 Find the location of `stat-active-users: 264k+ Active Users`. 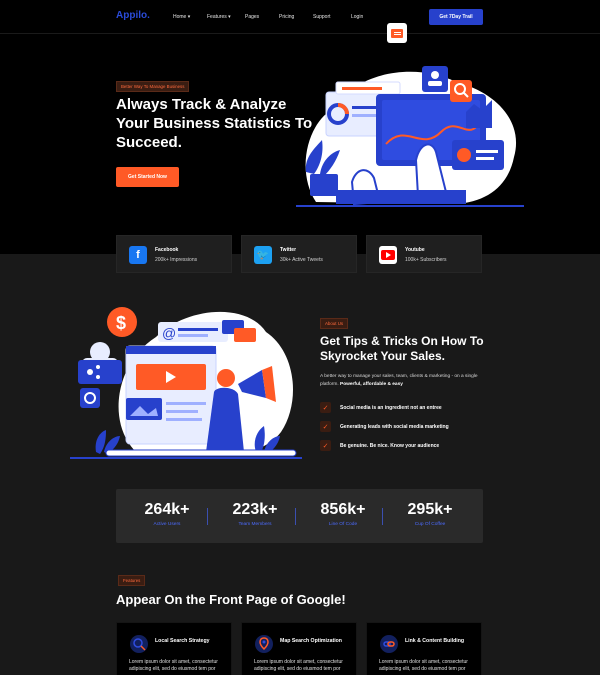

stat-active-users: 264k+ Active Users is located at coordinates (167, 514).